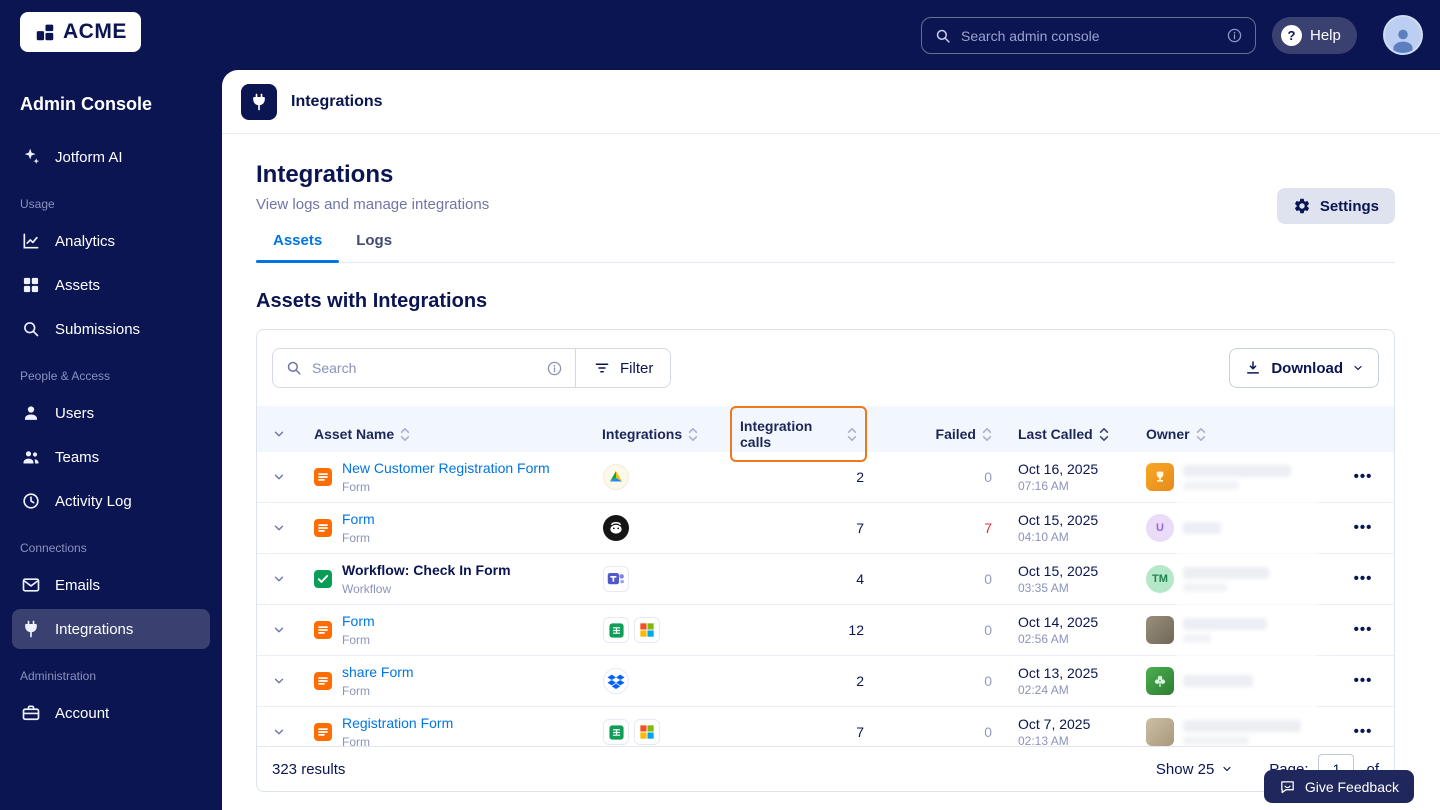 The width and height of the screenshot is (1440, 810). I want to click on tab-logs: Logs, so click(374, 247).